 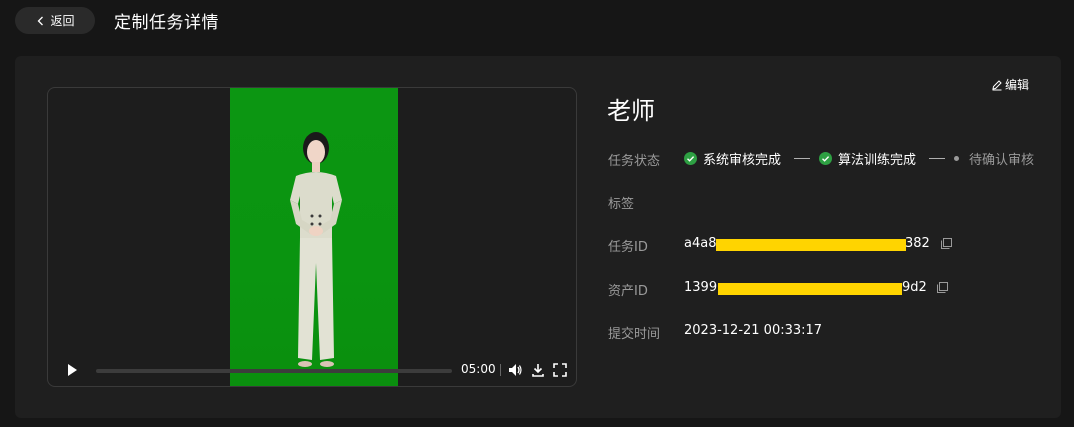 What do you see at coordinates (621, 204) in the screenshot?
I see `tag-label: 标签` at bounding box center [621, 204].